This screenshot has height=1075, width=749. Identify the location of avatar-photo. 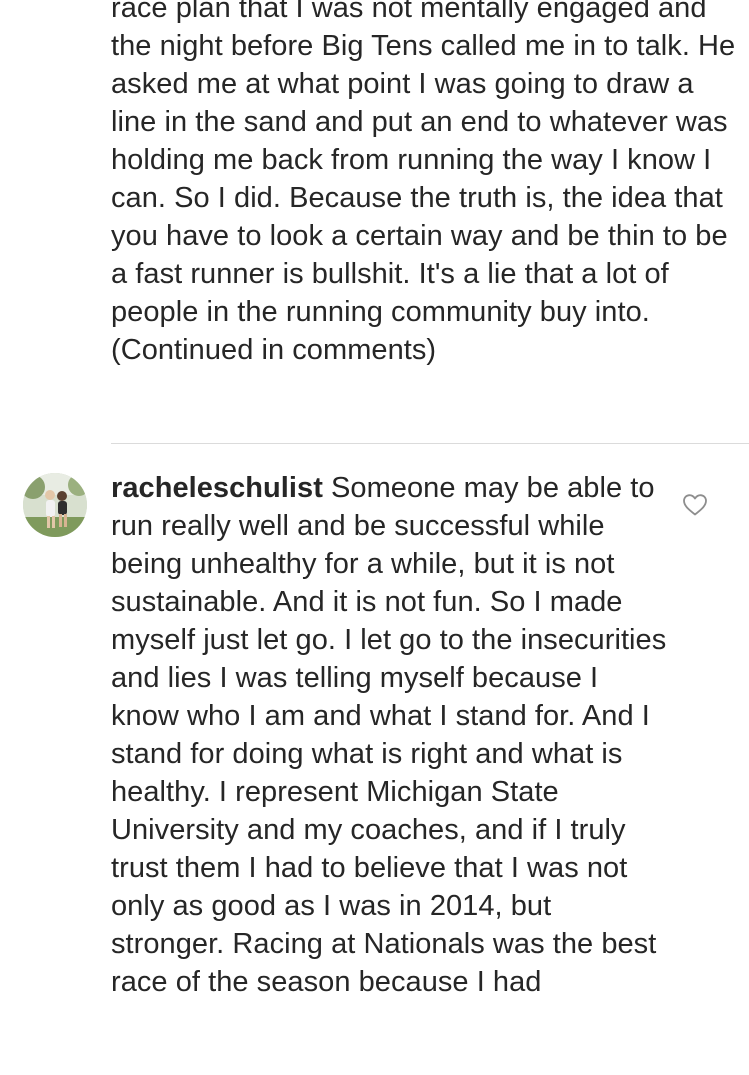
(55, 505).